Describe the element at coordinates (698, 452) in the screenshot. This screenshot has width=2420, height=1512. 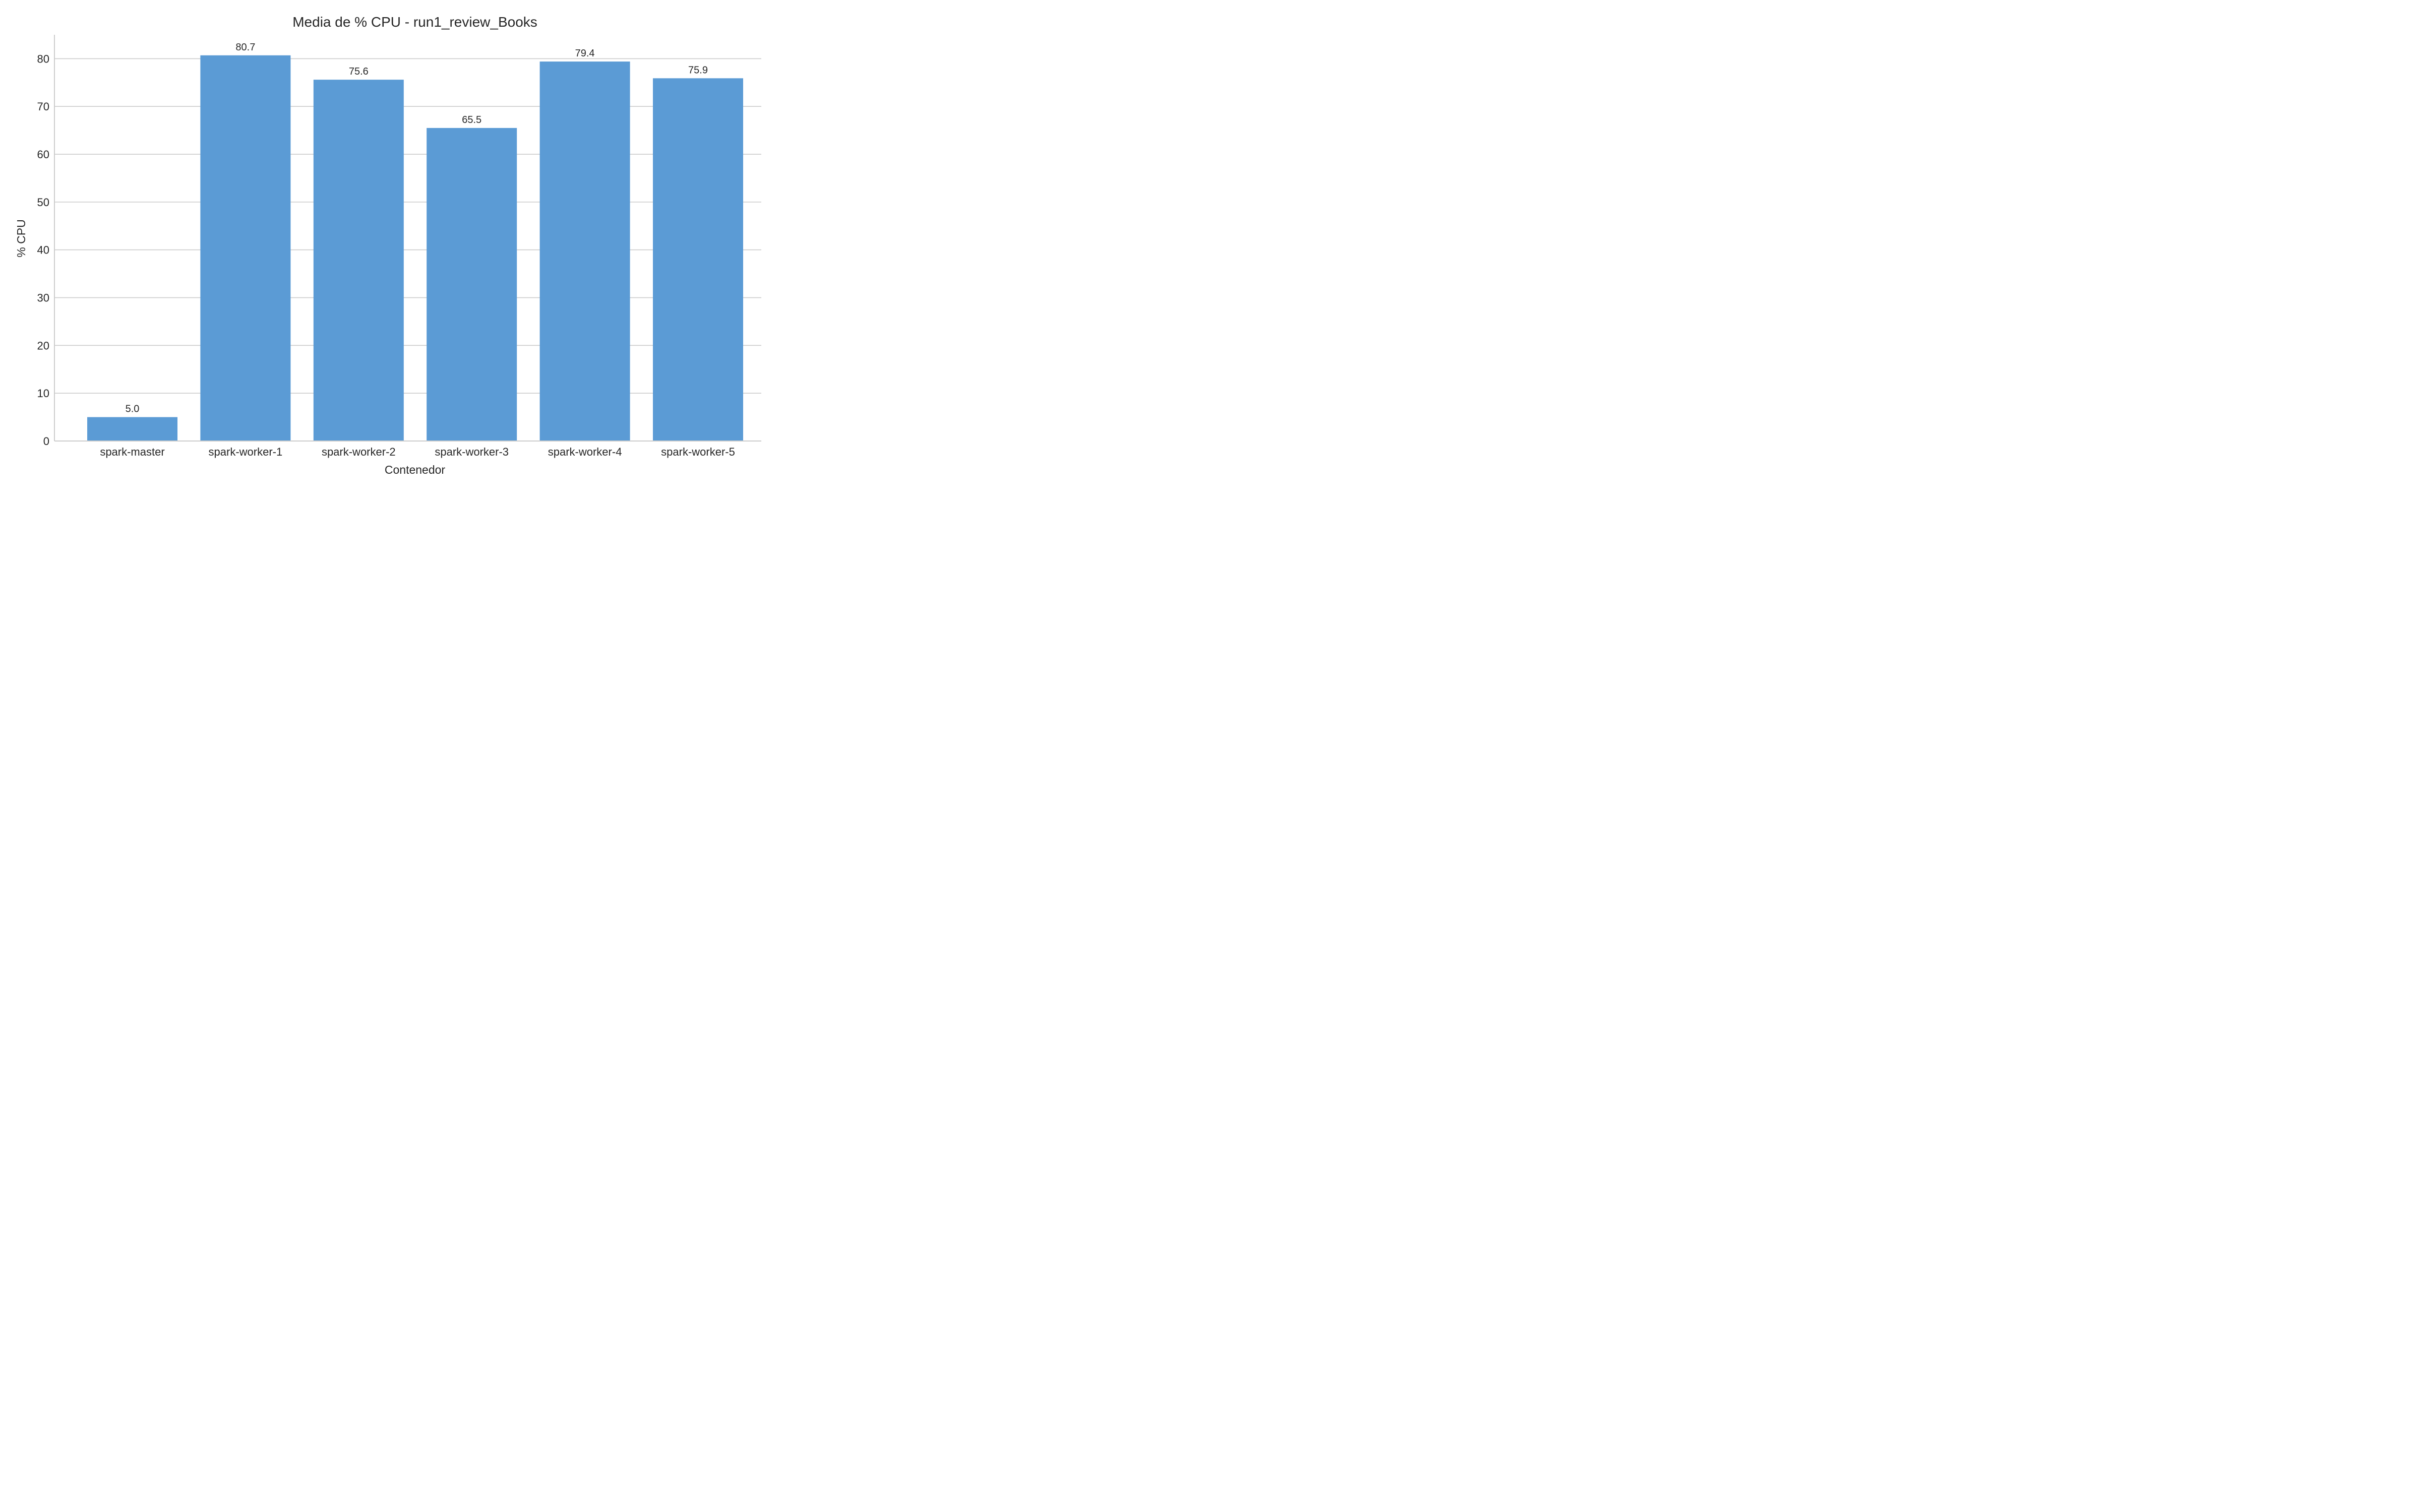
I see `x-tick-label: spark-worker-5` at that location.